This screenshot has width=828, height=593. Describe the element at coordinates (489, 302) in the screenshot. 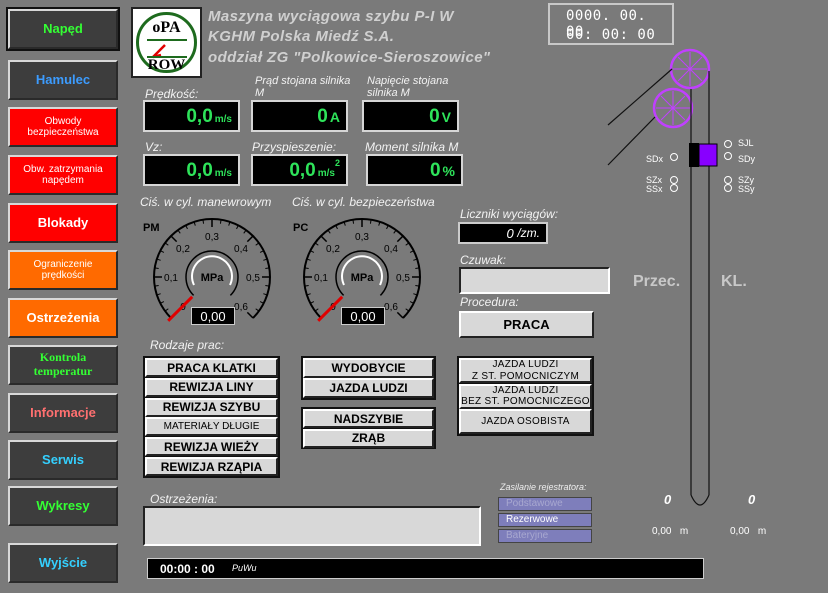

I see `procedura-label: Procedura:` at that location.